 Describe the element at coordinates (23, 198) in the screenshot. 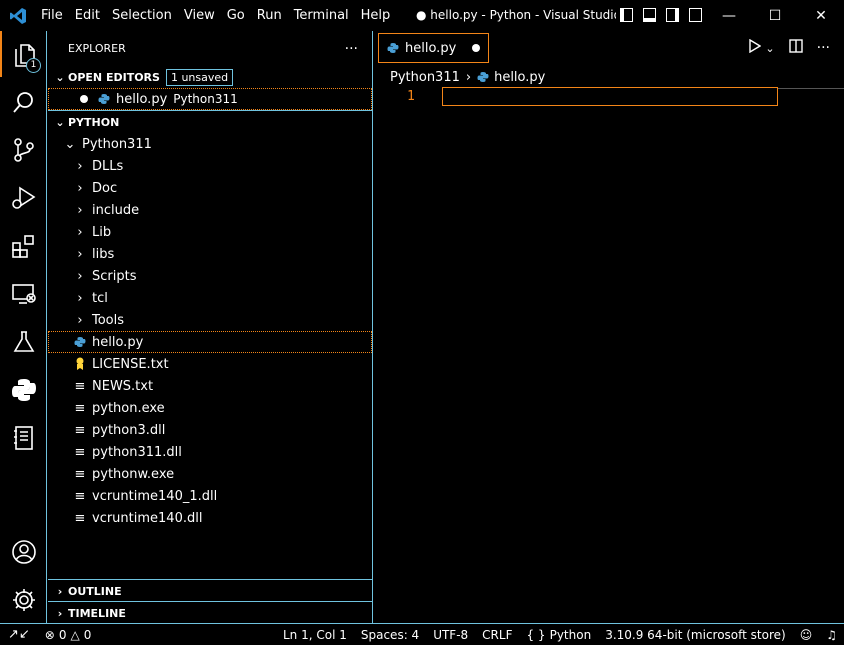

I see `run-debug-icon` at that location.